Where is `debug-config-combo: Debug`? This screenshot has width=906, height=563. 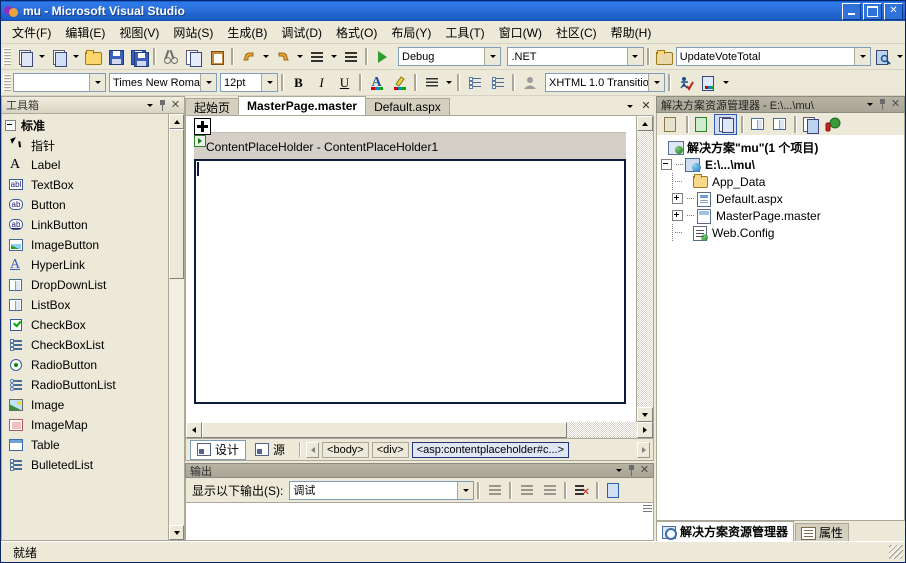 debug-config-combo: Debug is located at coordinates (450, 56).